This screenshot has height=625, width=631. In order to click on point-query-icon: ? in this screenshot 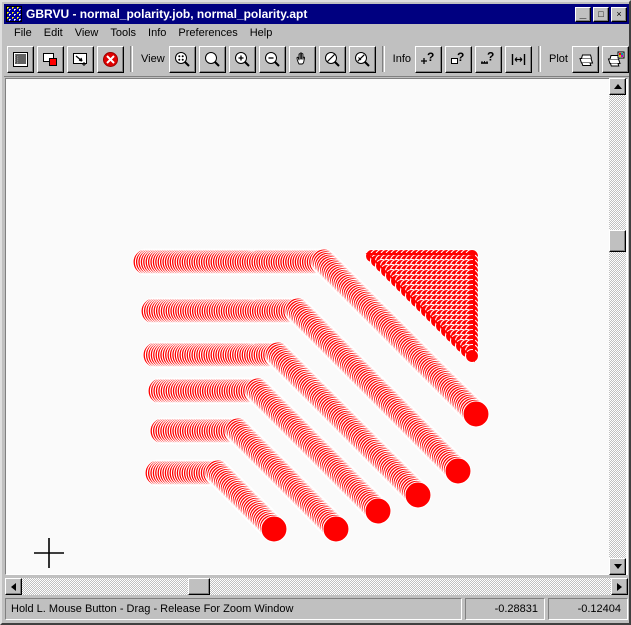, I will do `click(427, 57)`.